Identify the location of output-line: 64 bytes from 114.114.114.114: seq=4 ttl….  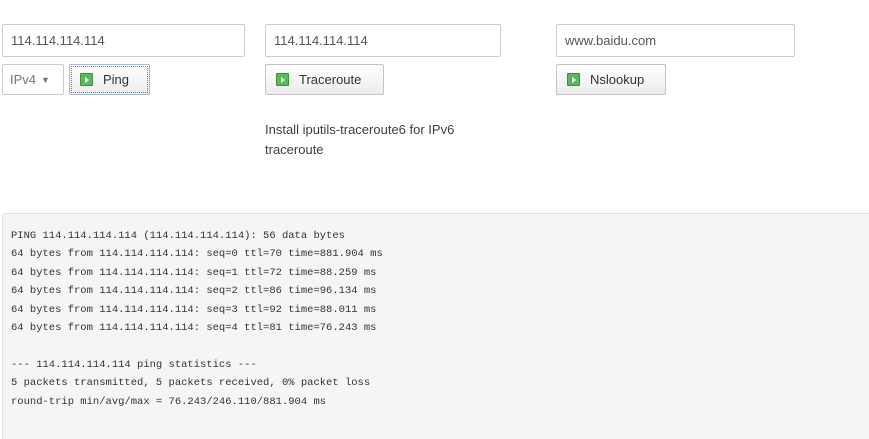
(194, 327).